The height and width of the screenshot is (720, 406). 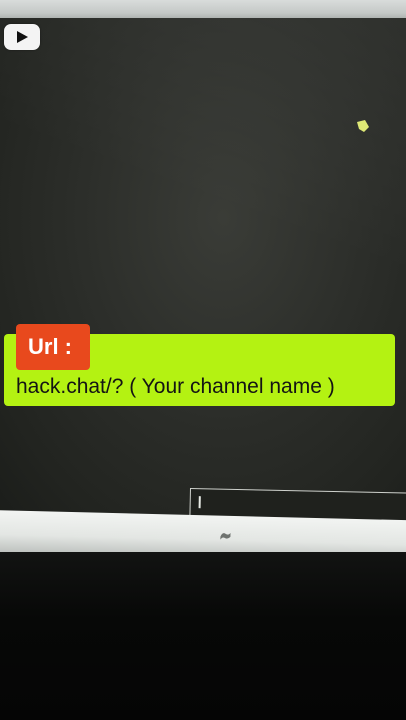 I want to click on video-play-badge, so click(x=22, y=37).